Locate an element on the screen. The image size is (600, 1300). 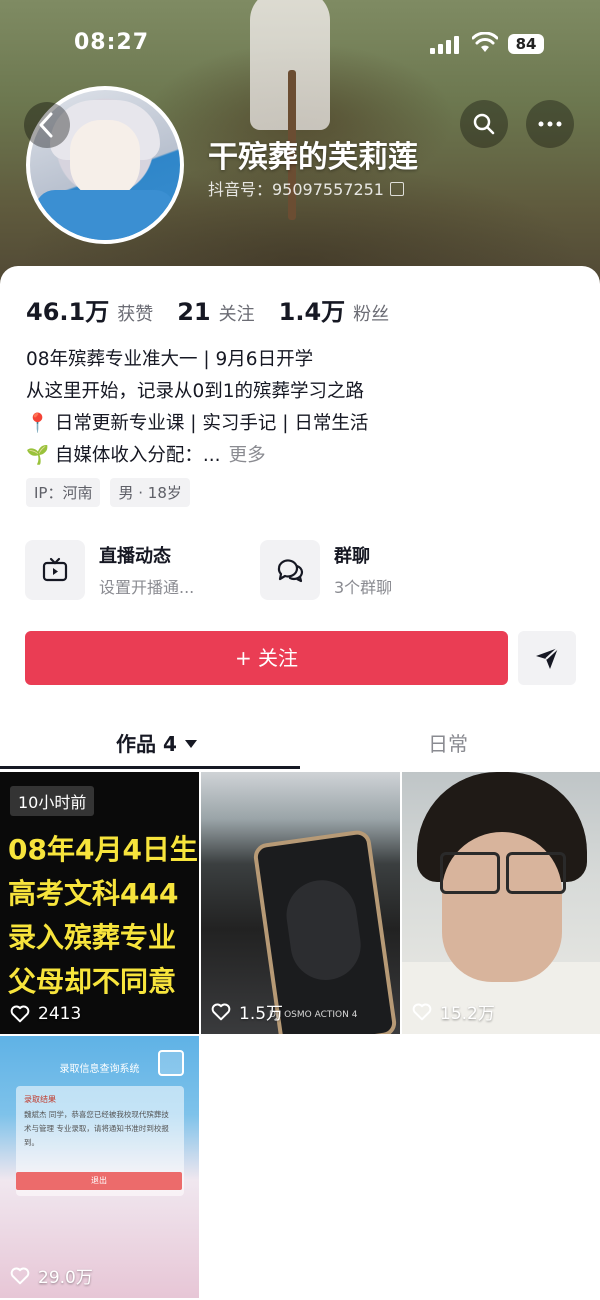
bio-more-link: 更多 is located at coordinates (247, 455).